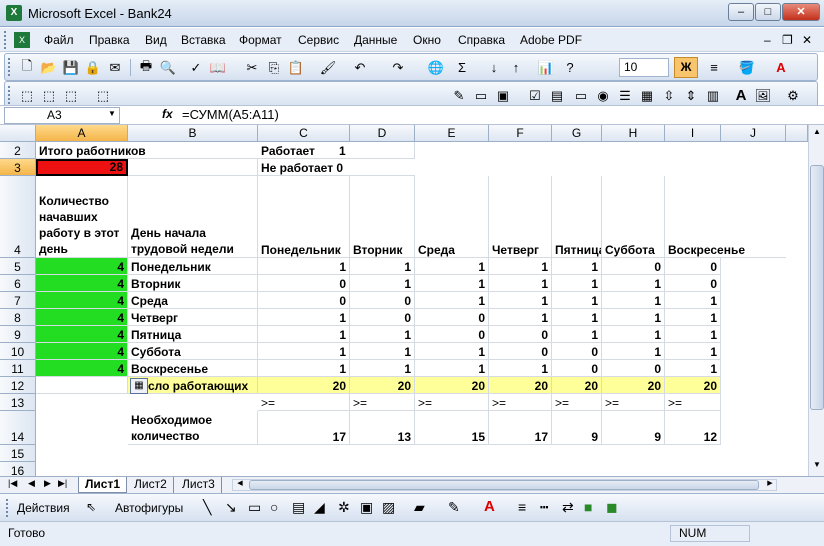 The image size is (824, 546). What do you see at coordinates (520, 334) in the screenshot?
I see `cell-f9: 0` at bounding box center [520, 334].